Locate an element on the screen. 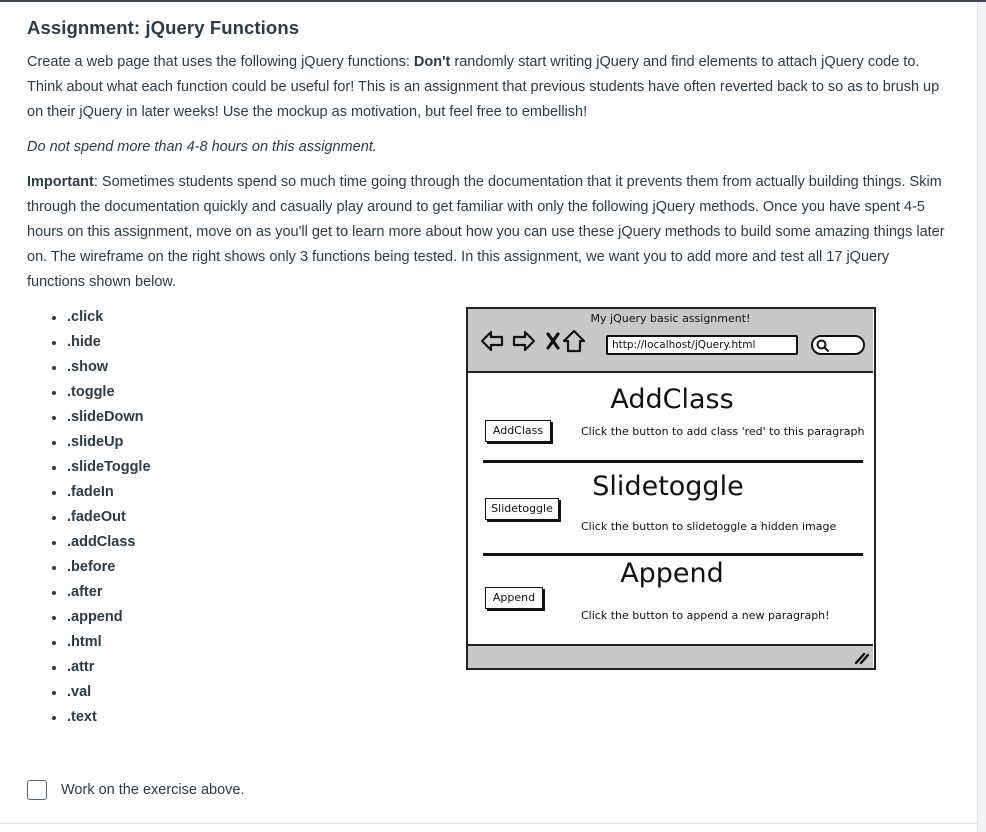 Image resolution: width=986 pixels, height=832 pixels. home-icon is located at coordinates (574, 341).